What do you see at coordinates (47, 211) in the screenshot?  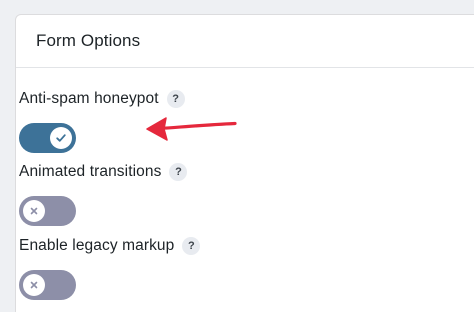 I see `animated-transitions-toggle` at bounding box center [47, 211].